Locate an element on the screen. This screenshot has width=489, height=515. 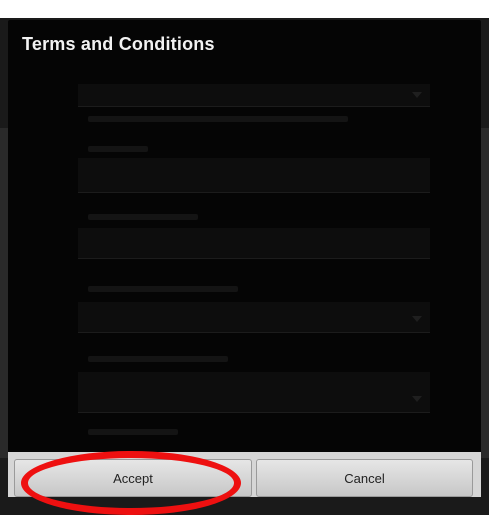
accept-button: Accept is located at coordinates (133, 478).